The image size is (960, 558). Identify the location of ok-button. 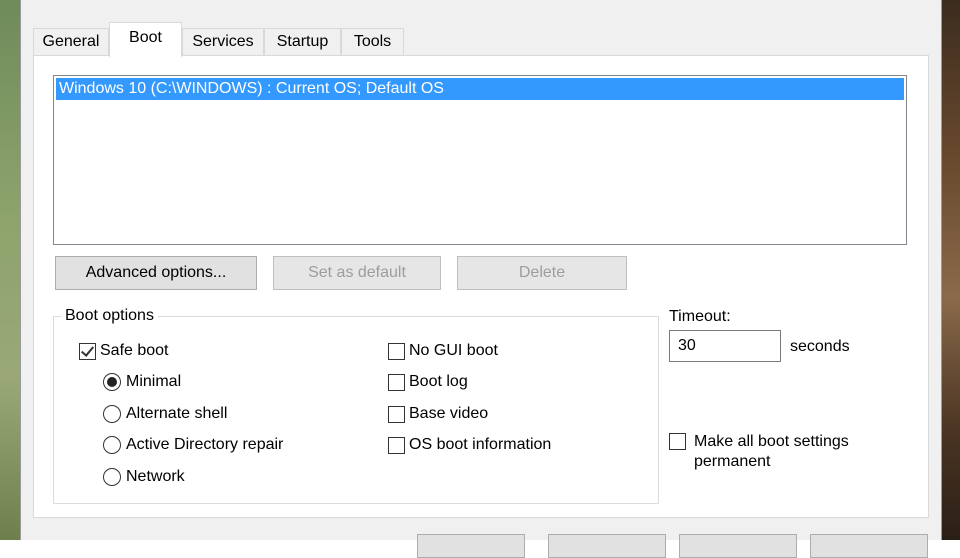
(471, 546).